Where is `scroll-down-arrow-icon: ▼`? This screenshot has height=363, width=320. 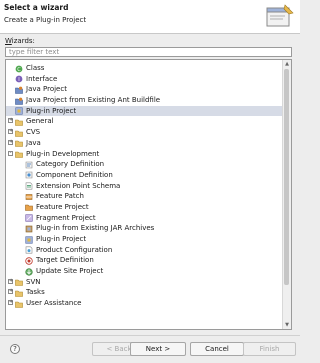
scroll-down-arrow-icon: ▼ is located at coordinates (287, 325).